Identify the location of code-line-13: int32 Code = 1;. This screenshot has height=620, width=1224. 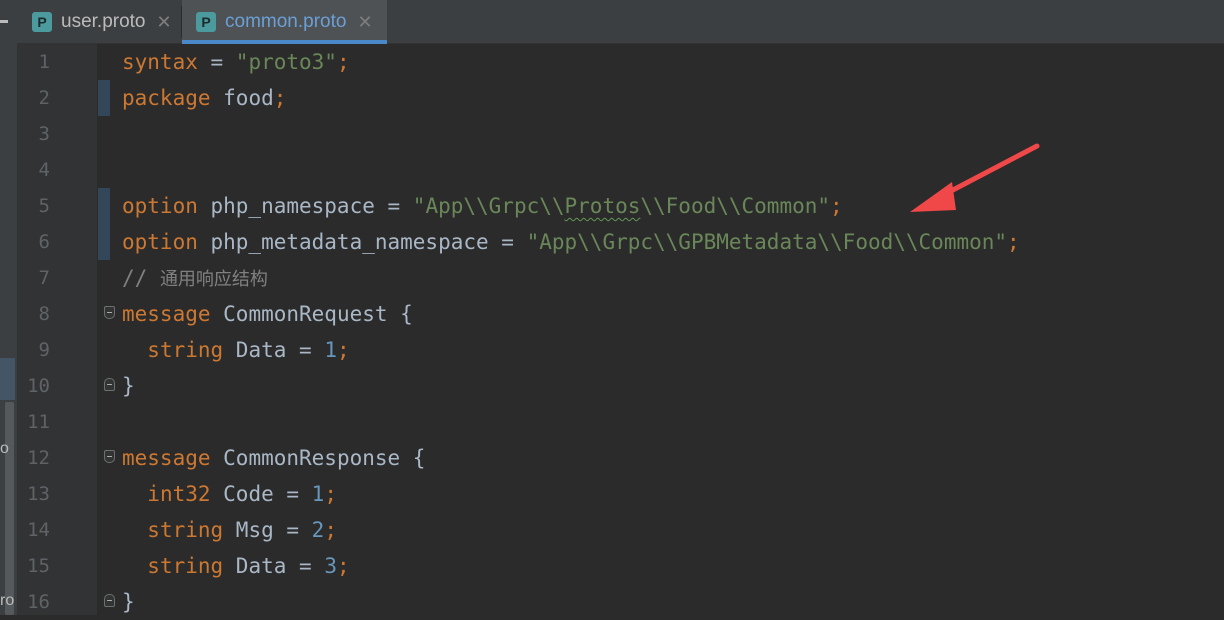
(229, 494).